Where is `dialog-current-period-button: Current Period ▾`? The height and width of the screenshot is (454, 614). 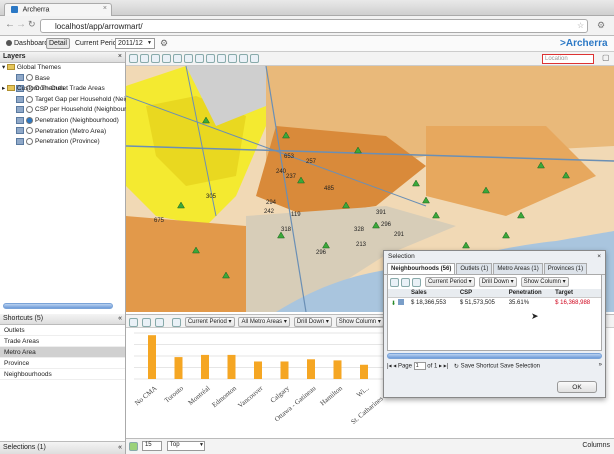
dialog-current-period-button: Current Period ▾ is located at coordinates (449, 282).